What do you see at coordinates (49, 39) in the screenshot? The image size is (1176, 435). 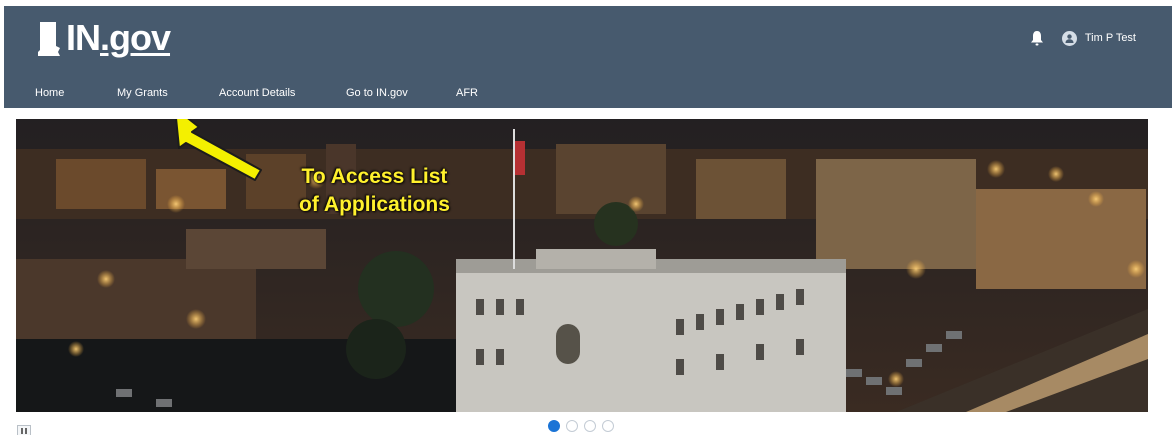 I see `indiana-state-icon` at bounding box center [49, 39].